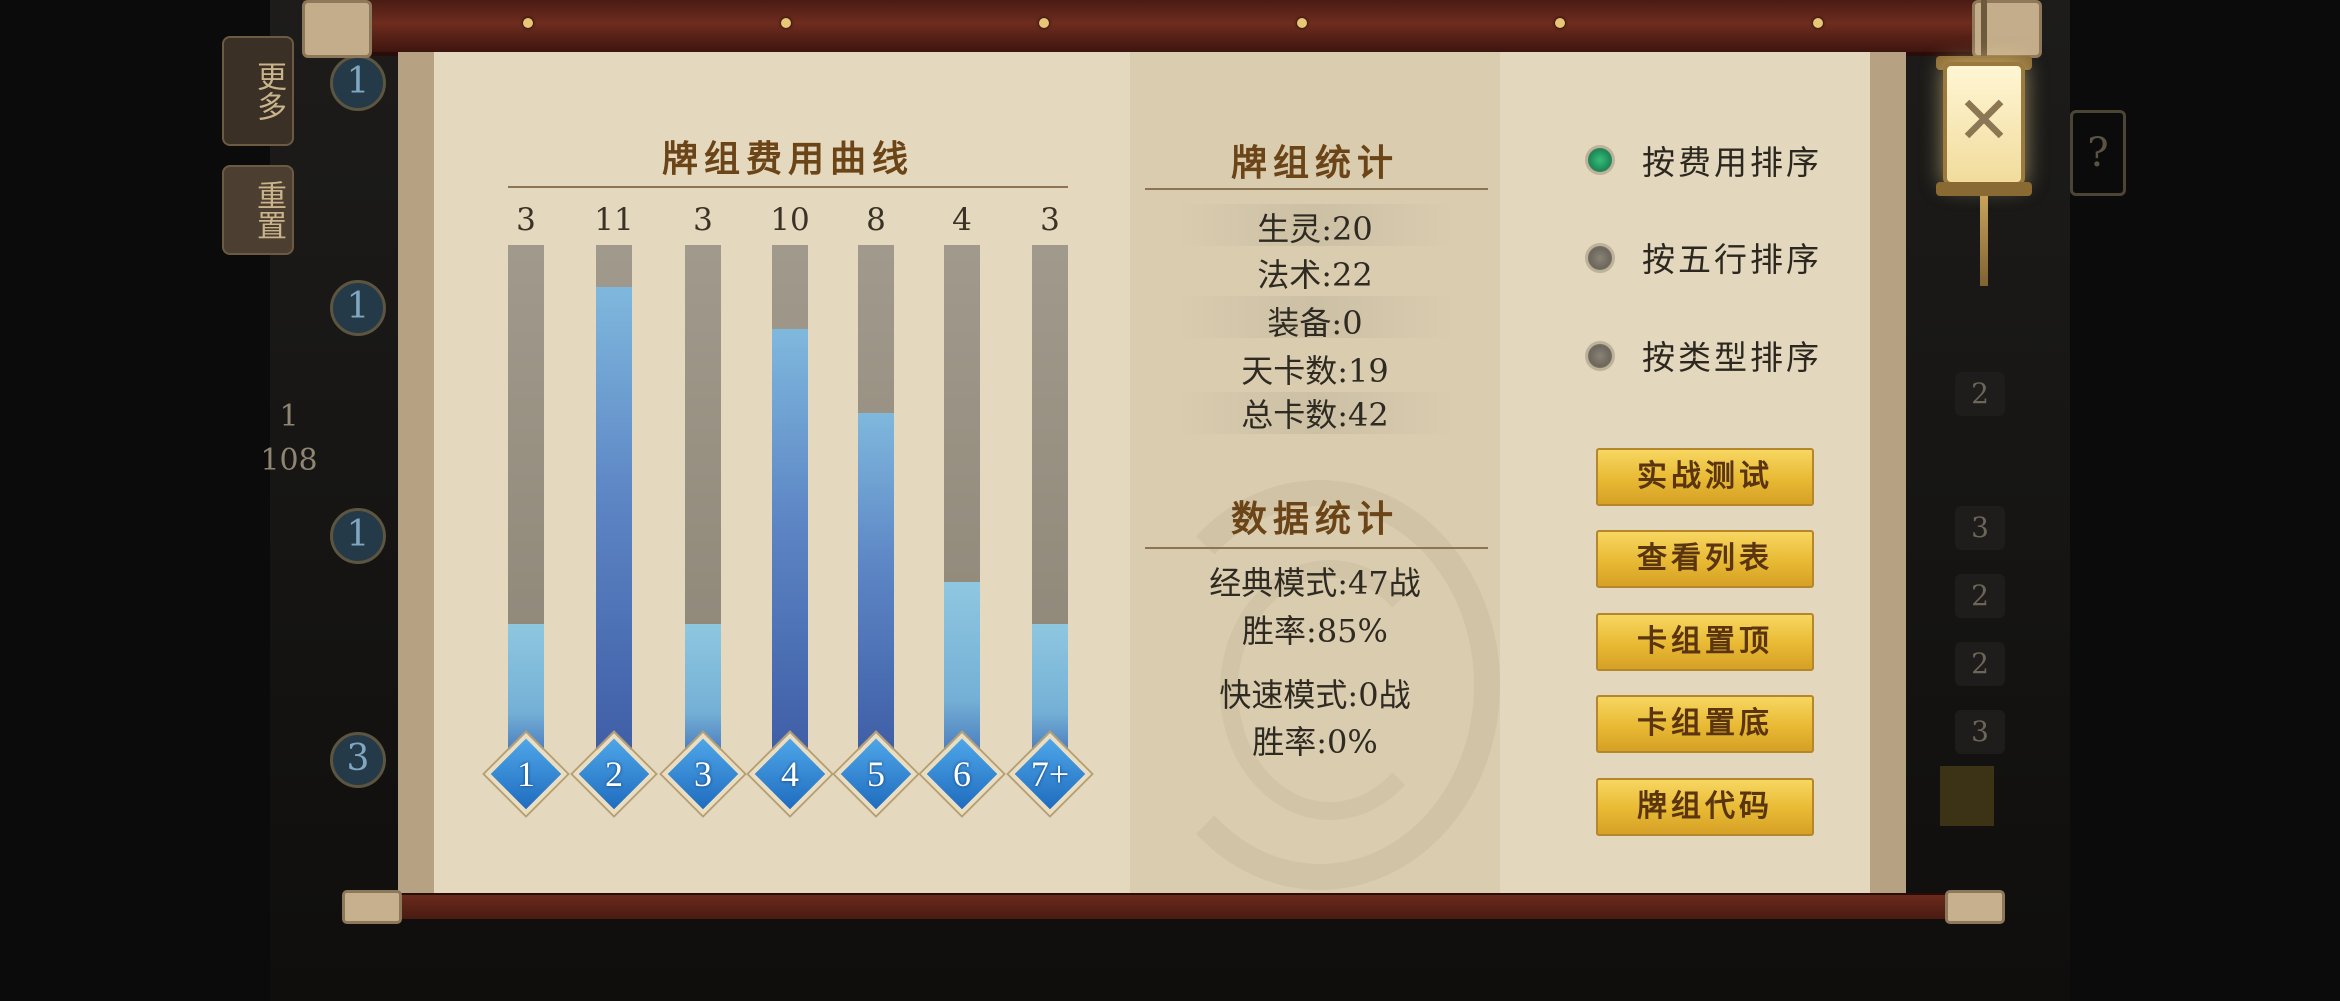  I want to click on cost-category-label: 3, so click(703, 774).